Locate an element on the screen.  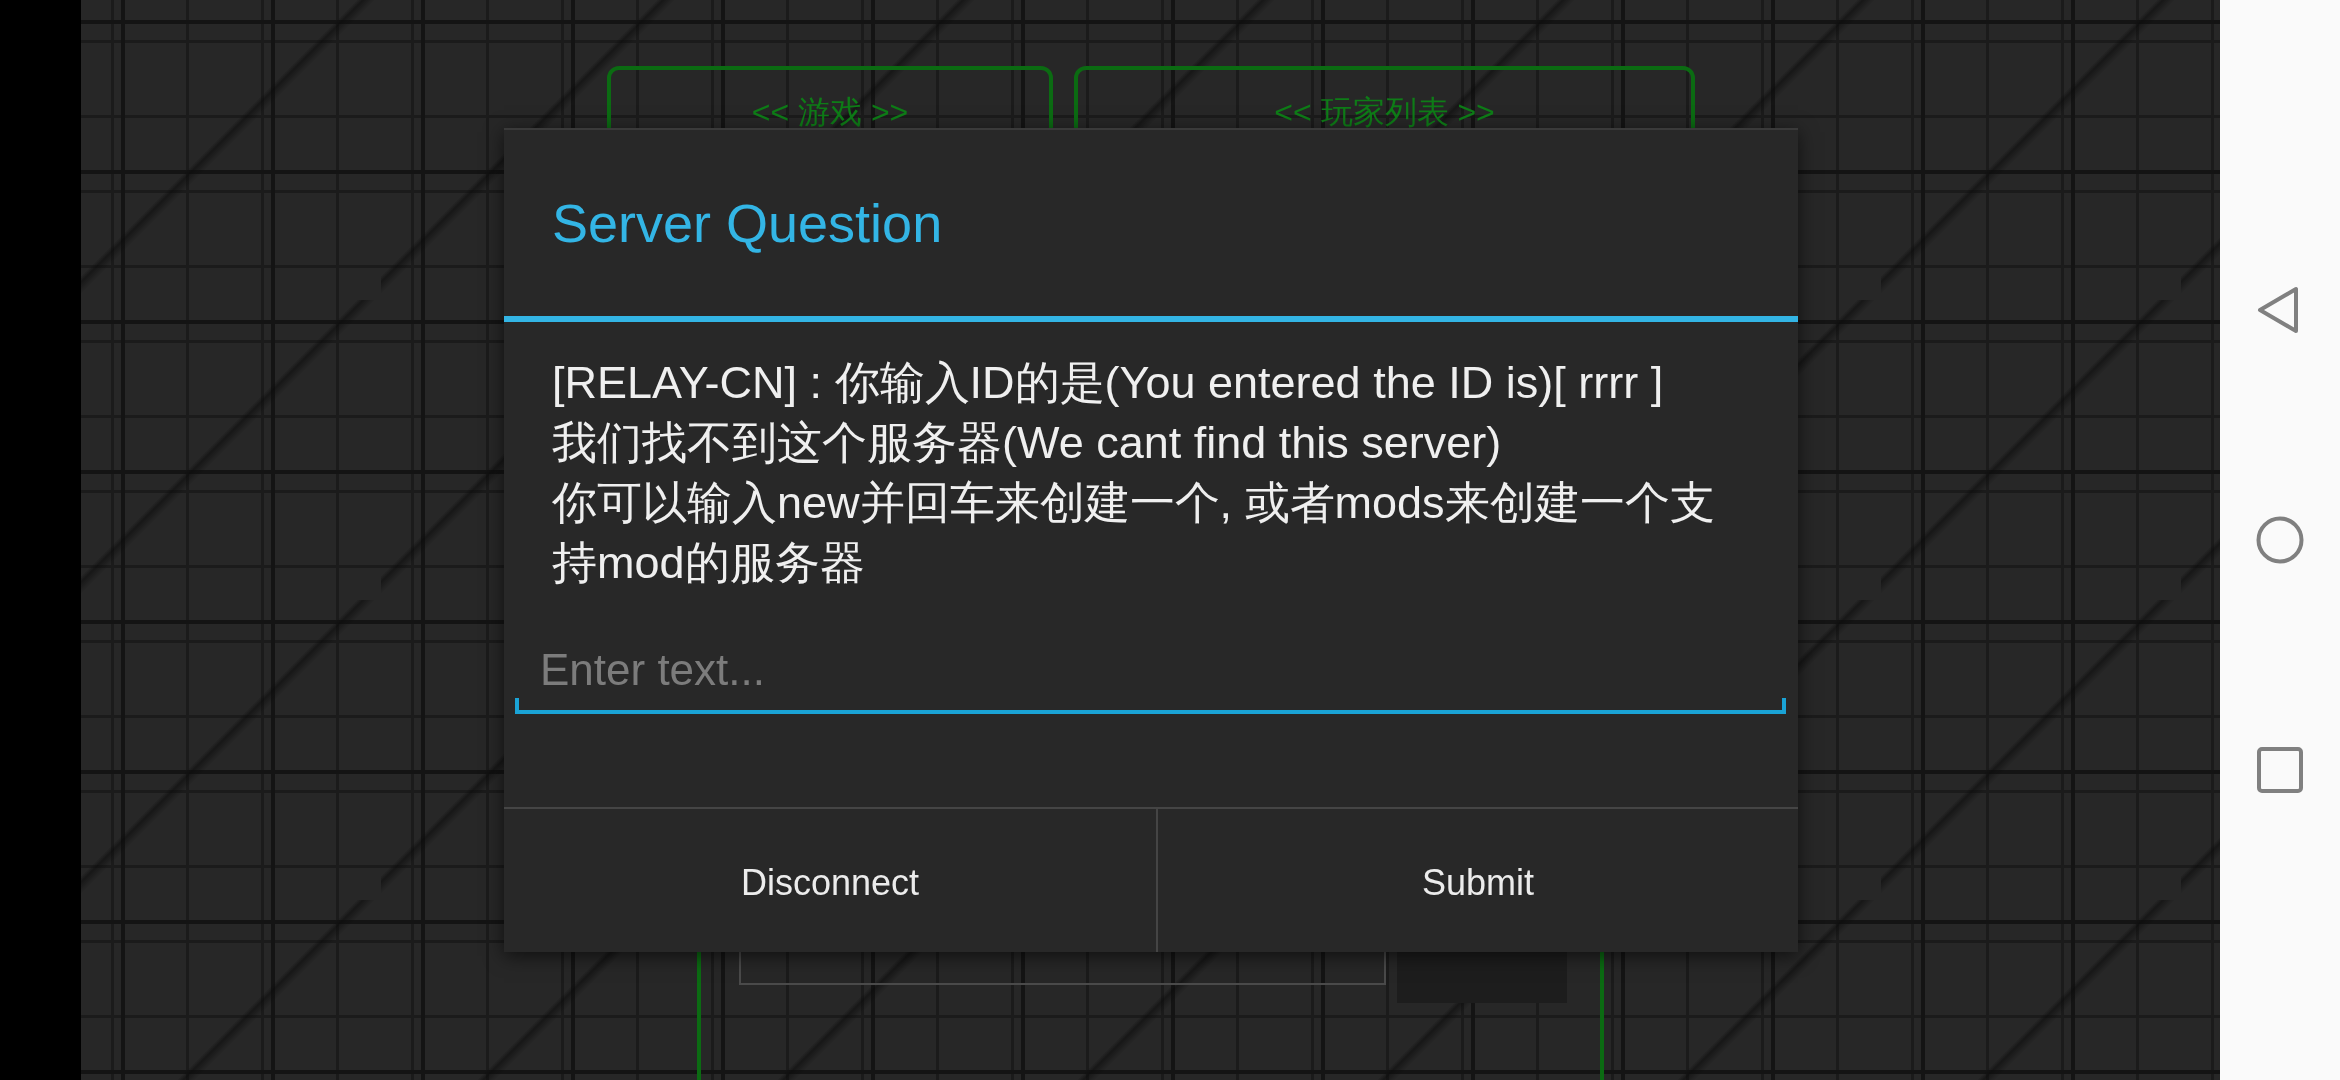
dialog-title: Server Question is located at coordinates (747, 223).